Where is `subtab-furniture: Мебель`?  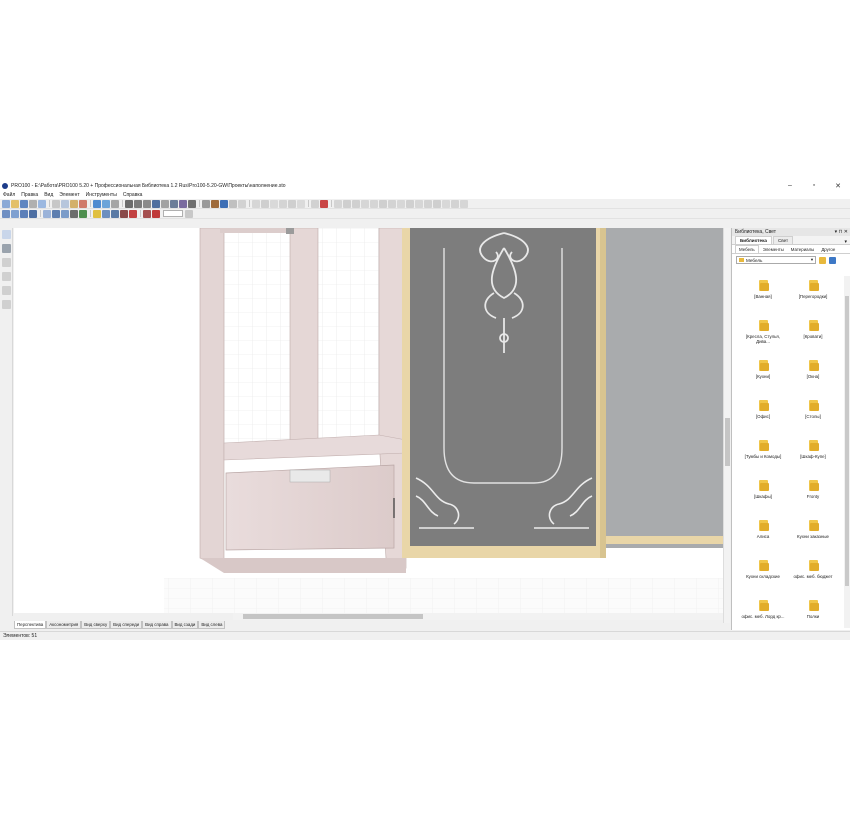
subtab-furniture: Мебель is located at coordinates (747, 249).